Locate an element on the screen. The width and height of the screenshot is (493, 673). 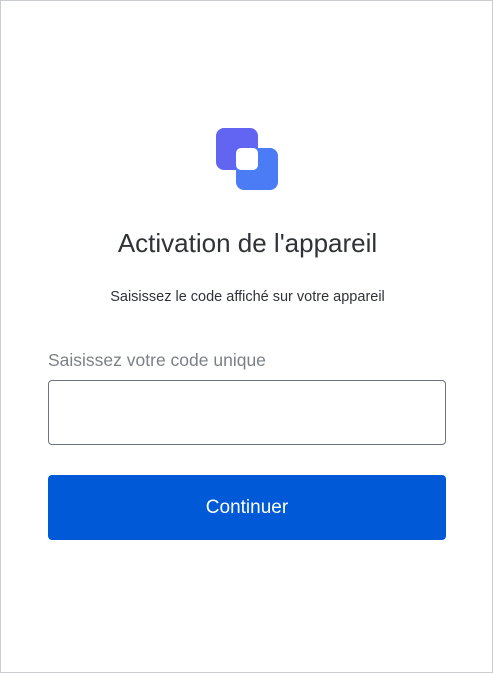
page-title: Activation de l'appareil is located at coordinates (247, 243).